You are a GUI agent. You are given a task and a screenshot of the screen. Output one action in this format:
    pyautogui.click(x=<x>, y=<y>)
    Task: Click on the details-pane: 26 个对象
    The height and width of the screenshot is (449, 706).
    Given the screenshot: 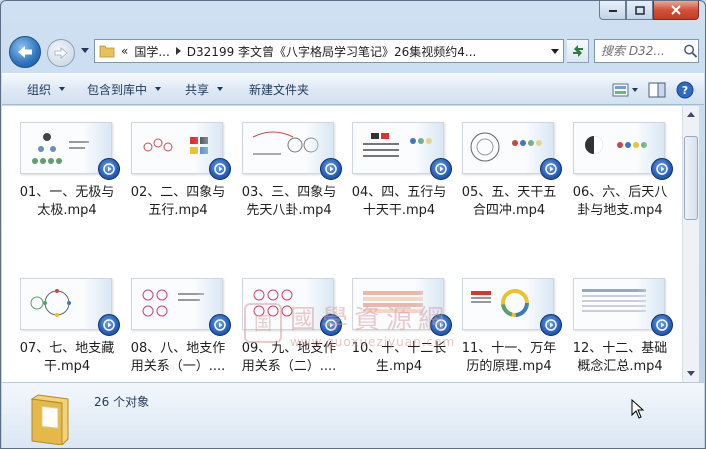 What is the action you would take?
    pyautogui.click(x=353, y=415)
    